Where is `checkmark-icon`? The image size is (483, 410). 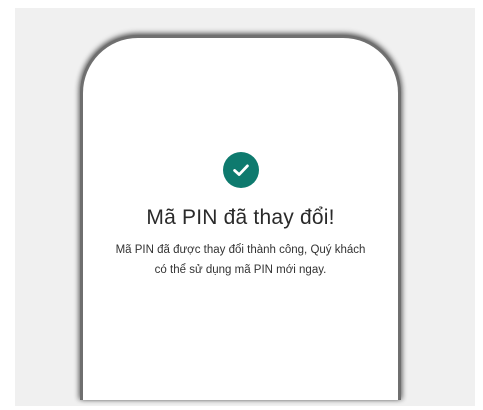 checkmark-icon is located at coordinates (240, 170).